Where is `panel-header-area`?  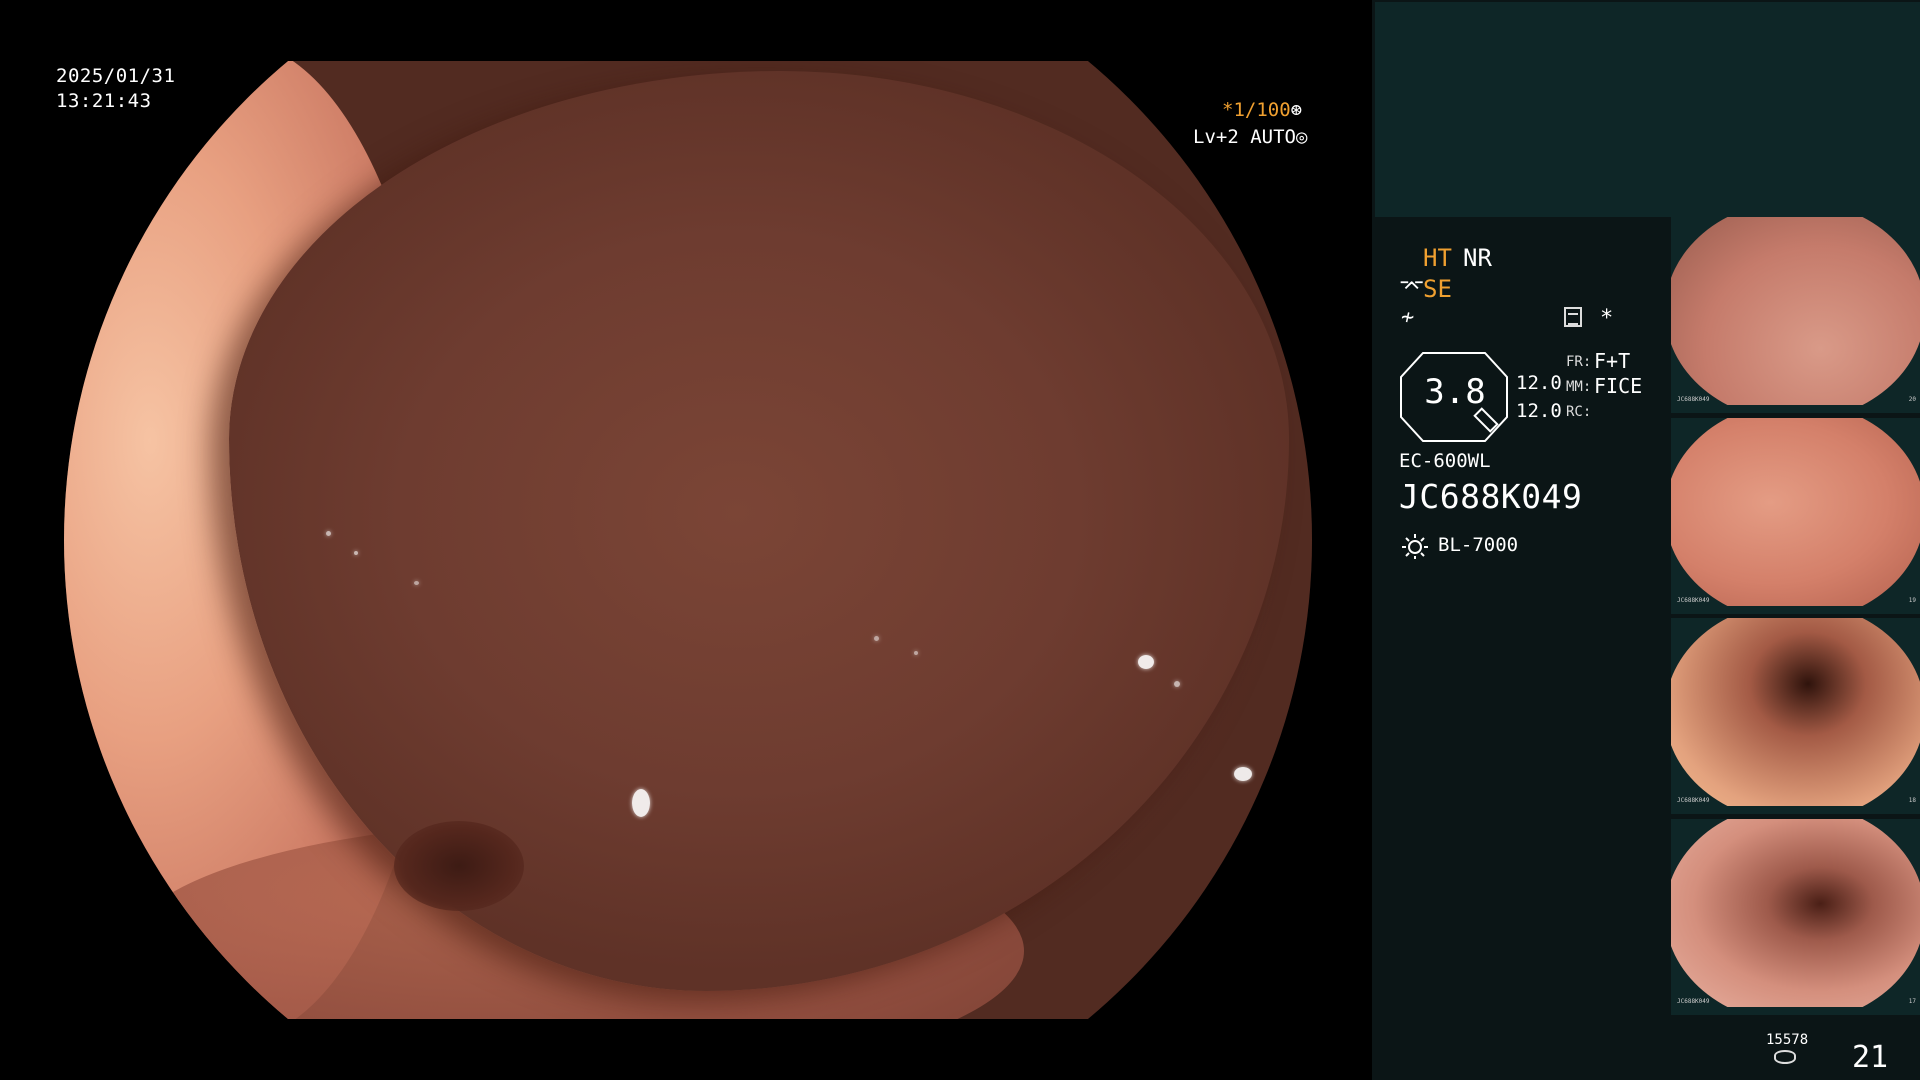
panel-header-area is located at coordinates (1647, 109).